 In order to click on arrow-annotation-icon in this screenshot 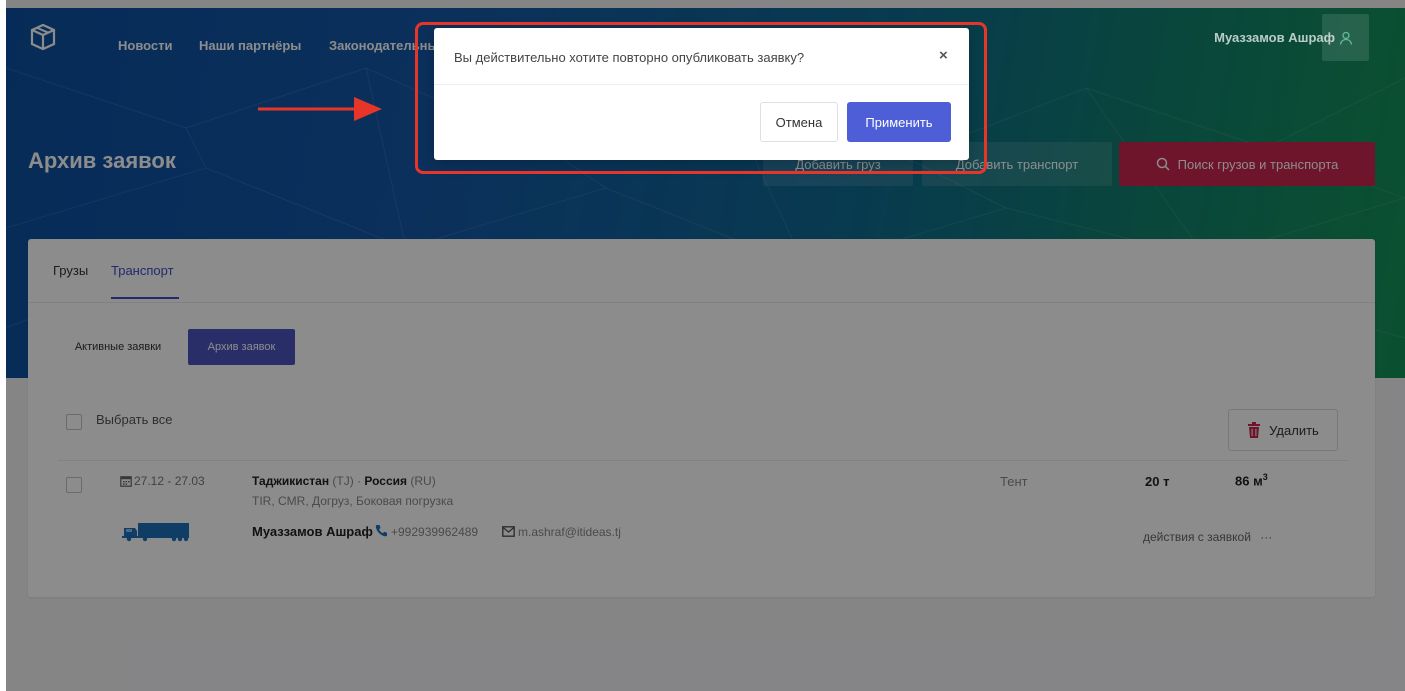, I will do `click(320, 109)`.